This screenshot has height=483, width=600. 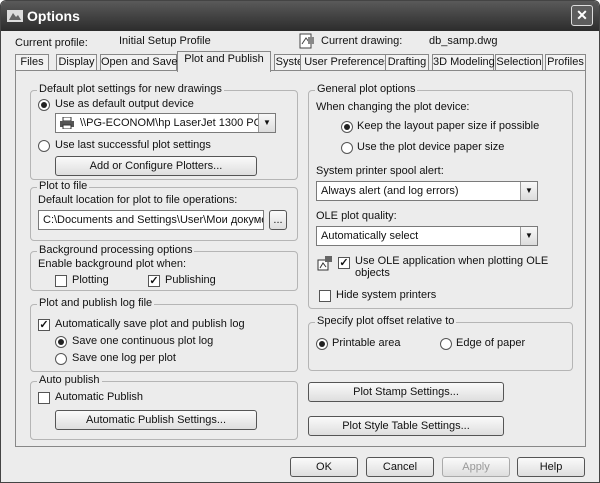 What do you see at coordinates (15, 16) in the screenshot?
I see `app-icon` at bounding box center [15, 16].